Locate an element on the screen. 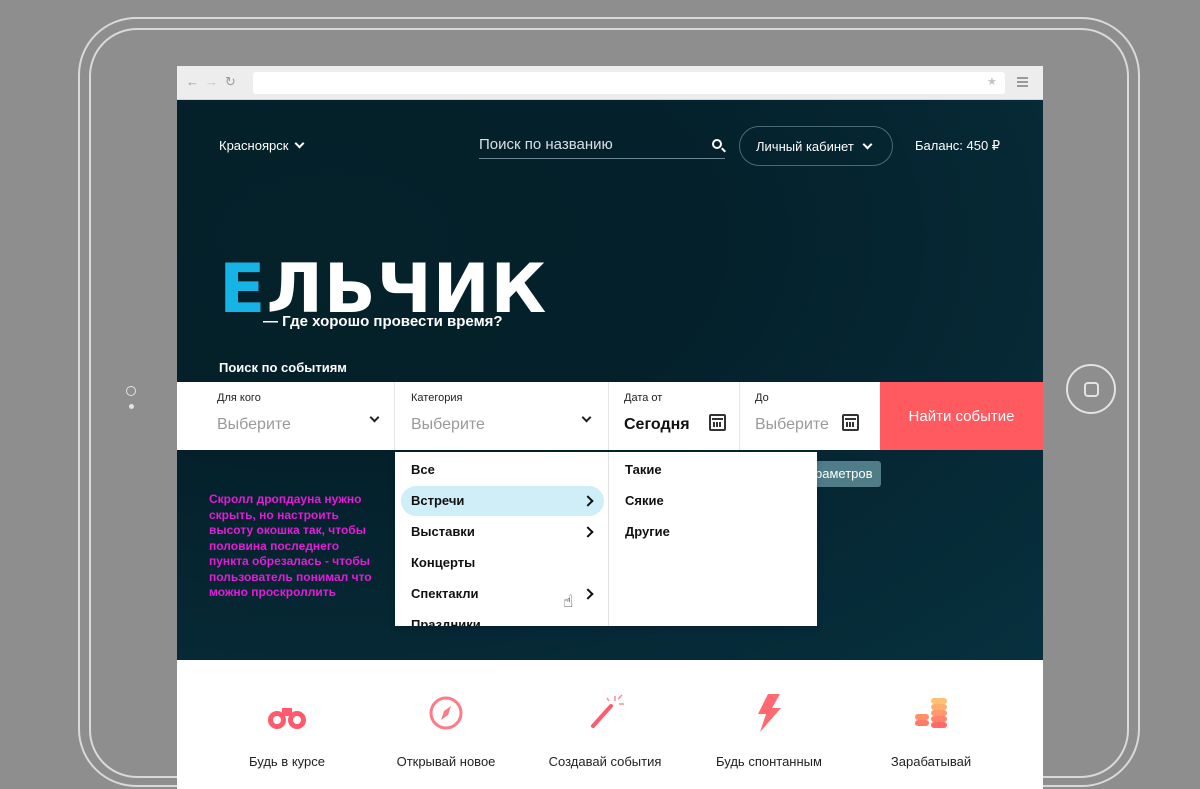  compass-icon is located at coordinates (446, 713).